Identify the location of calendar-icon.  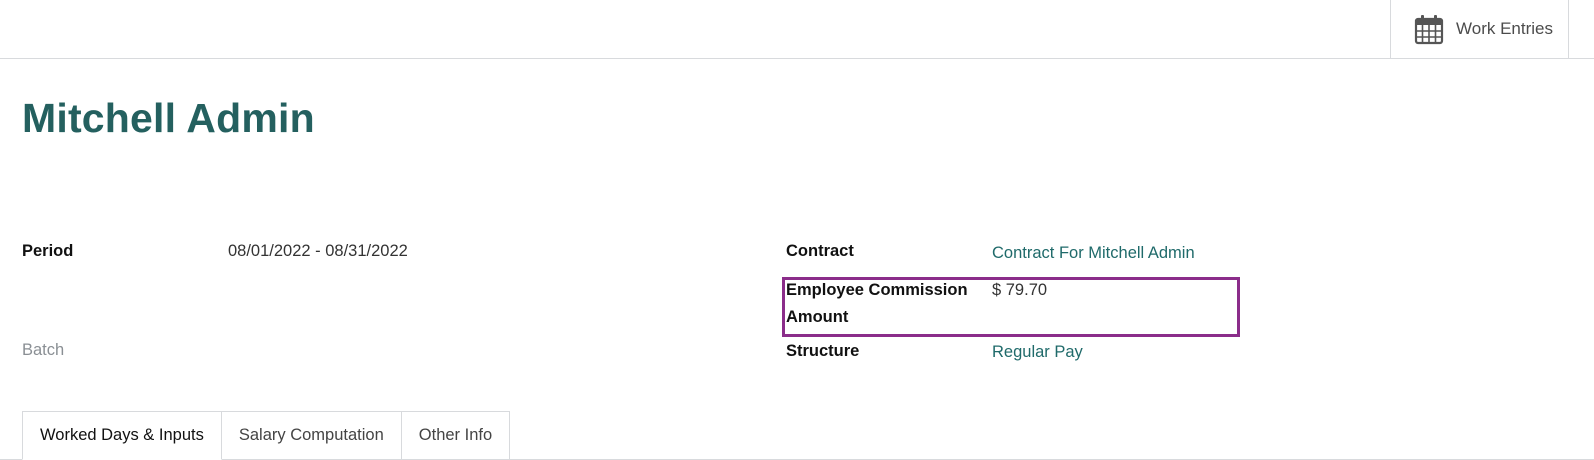
(1429, 29).